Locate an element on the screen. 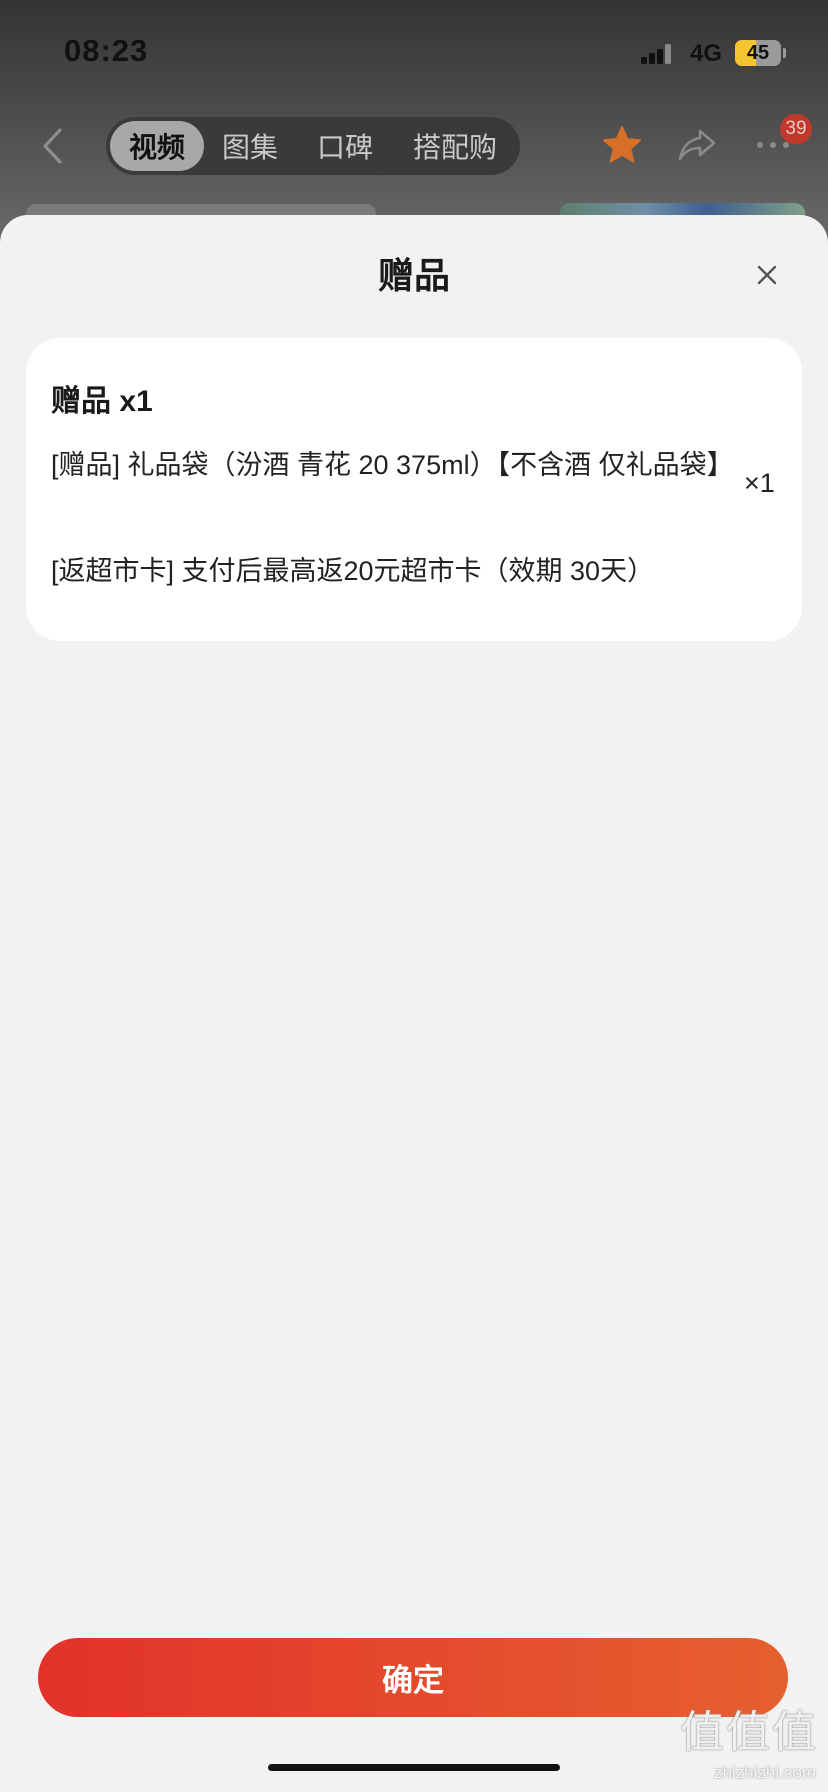 Image resolution: width=828 pixels, height=1792 pixels. tab-video: 视频 is located at coordinates (157, 146).